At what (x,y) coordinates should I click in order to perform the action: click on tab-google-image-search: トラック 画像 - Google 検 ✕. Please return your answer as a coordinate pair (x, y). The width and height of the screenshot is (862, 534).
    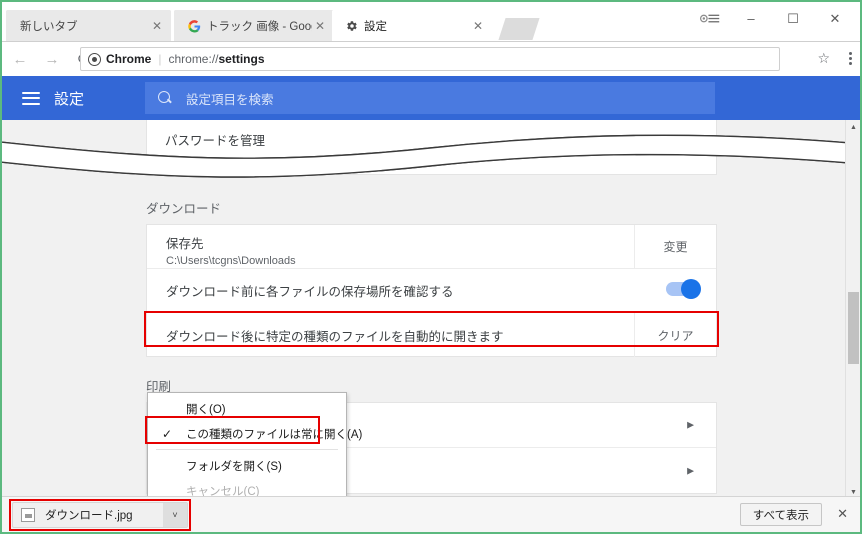
    Looking at the image, I should click on (254, 26).